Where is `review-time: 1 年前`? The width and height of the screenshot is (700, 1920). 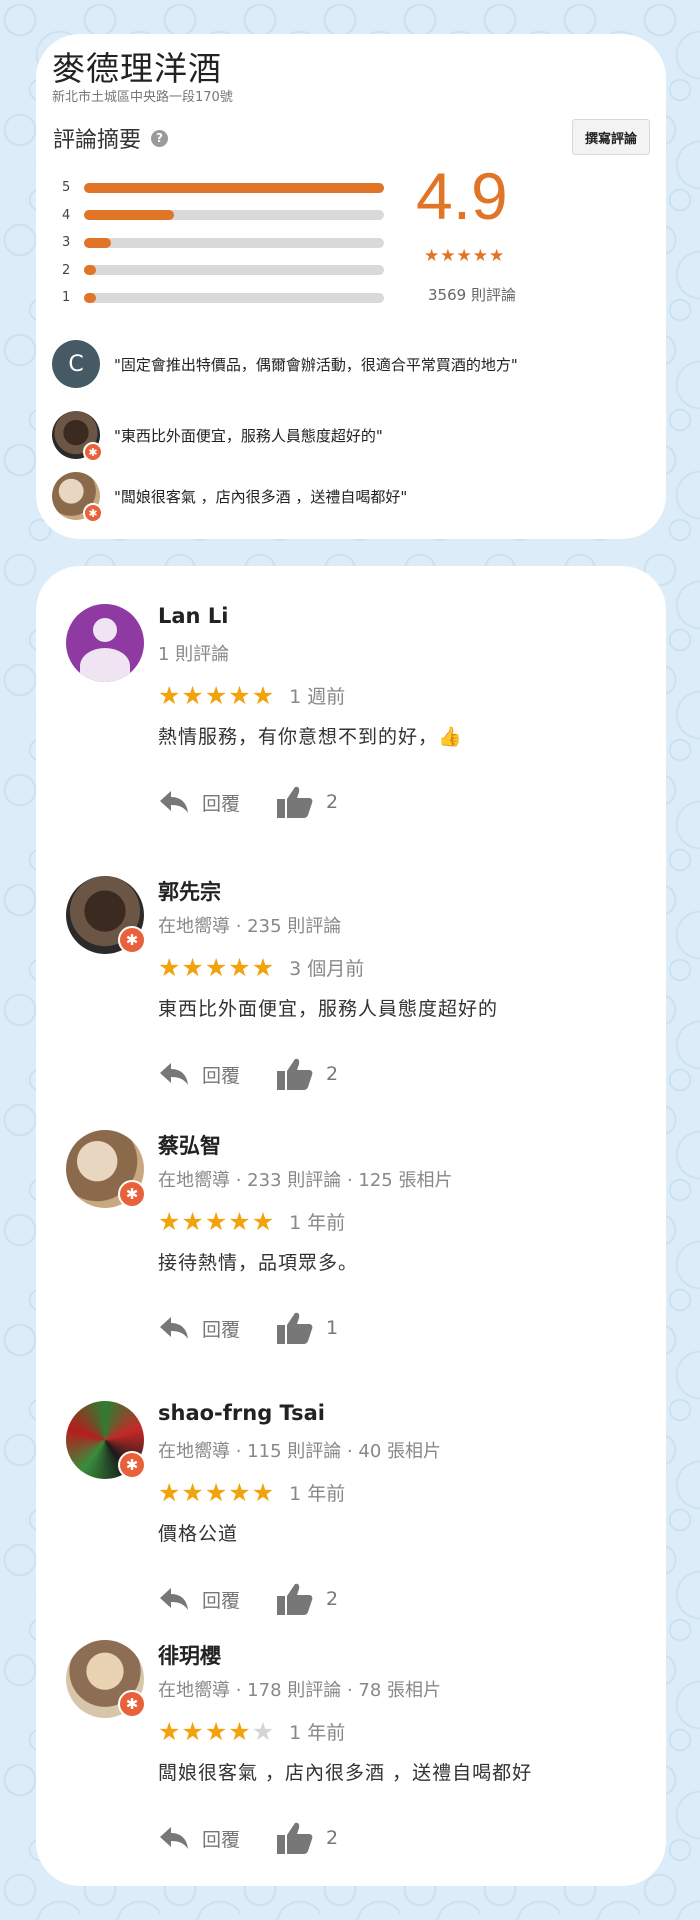 review-time: 1 年前 is located at coordinates (317, 1732).